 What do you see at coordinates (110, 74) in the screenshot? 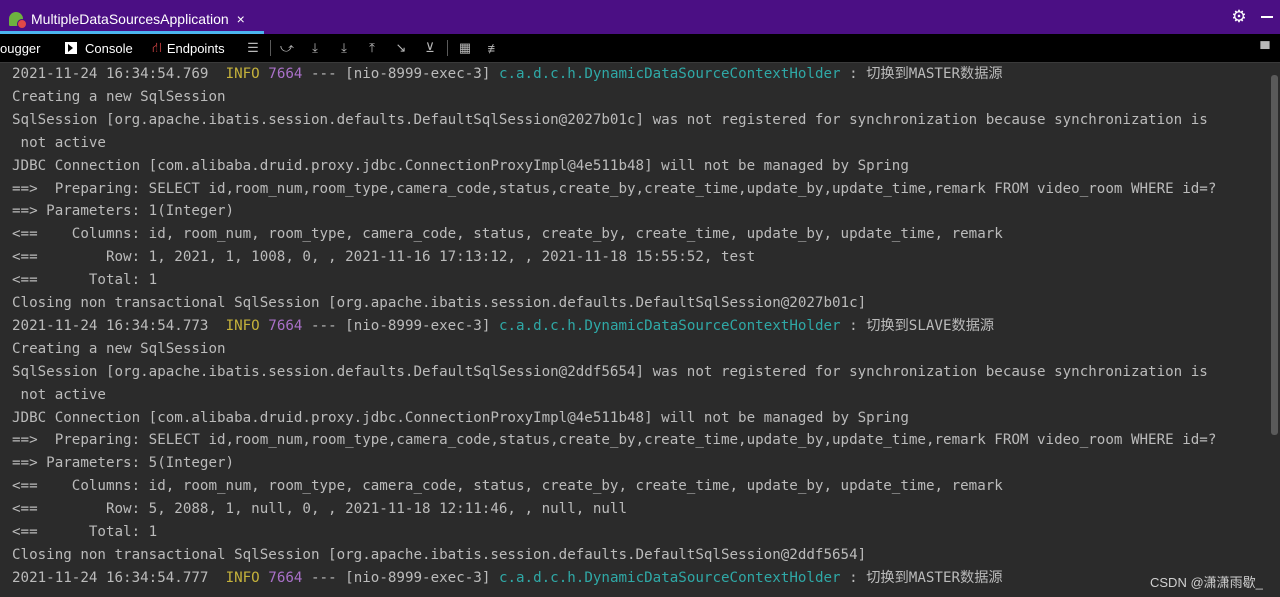
I see `log-timestamp: 2021-11-24 16:34:54.769` at bounding box center [110, 74].